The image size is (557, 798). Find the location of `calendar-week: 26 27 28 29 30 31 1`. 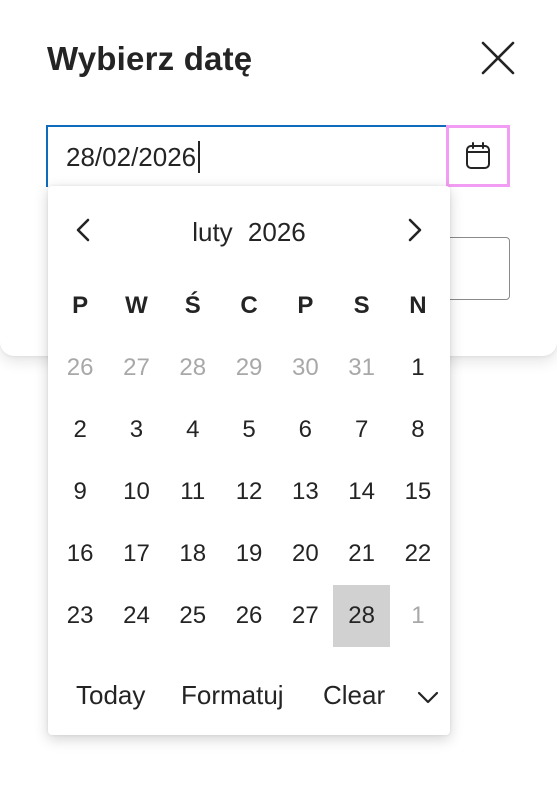

calendar-week: 26 27 28 29 30 31 1 is located at coordinates (250, 368).